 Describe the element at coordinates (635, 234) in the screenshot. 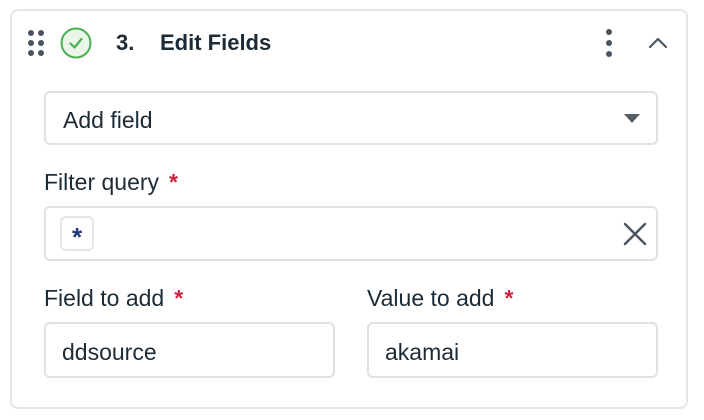

I see `close-icon` at that location.